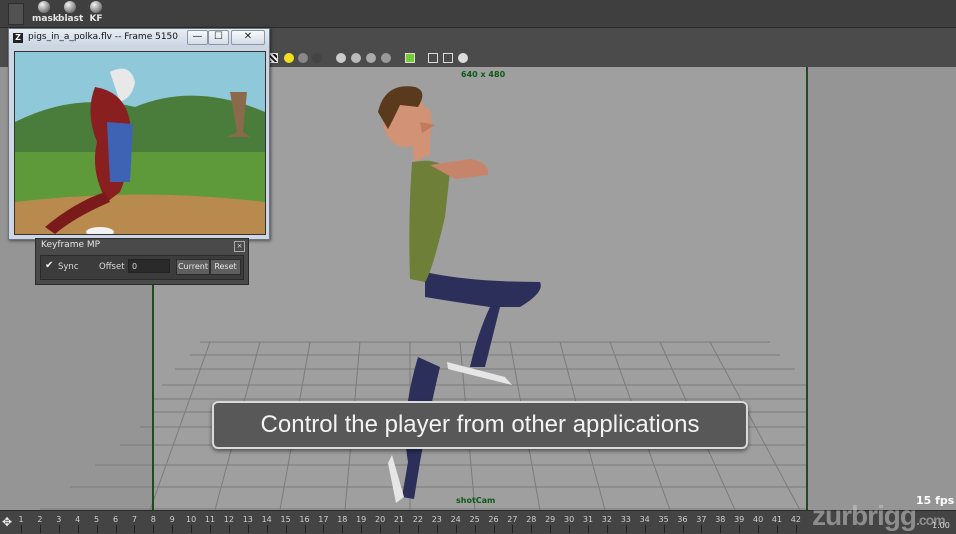 This screenshot has height=534, width=956. What do you see at coordinates (410, 58) in the screenshot?
I see `isolate-icon` at bounding box center [410, 58].